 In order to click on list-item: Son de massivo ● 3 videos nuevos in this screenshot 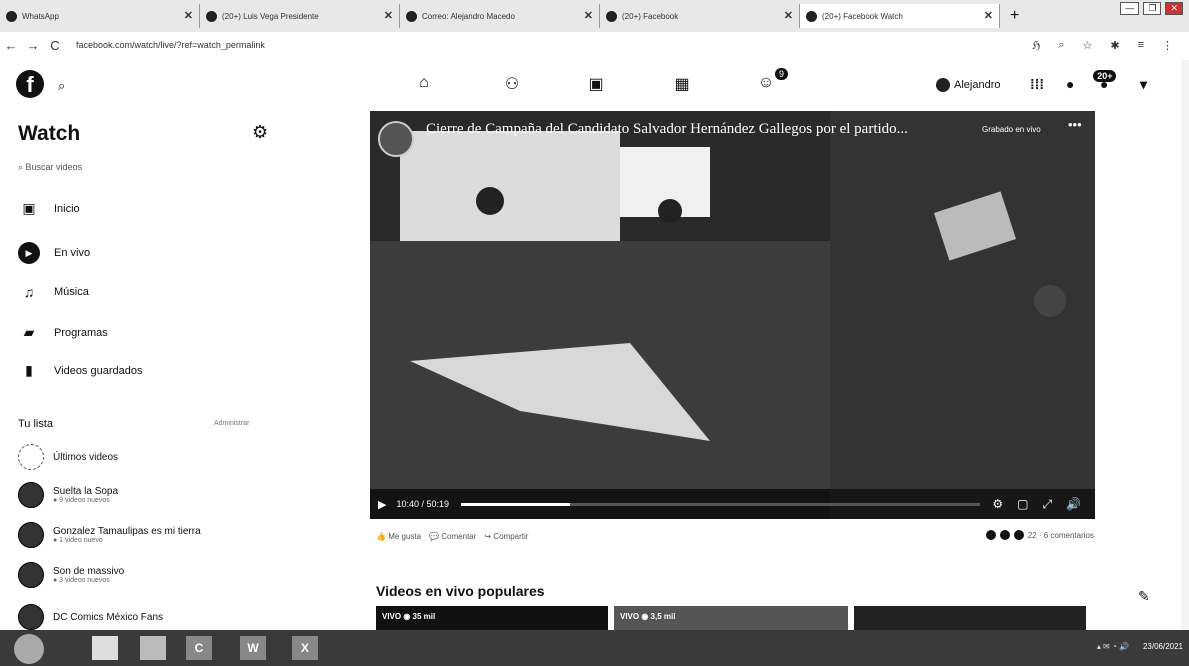, I will do `click(71, 575)`.